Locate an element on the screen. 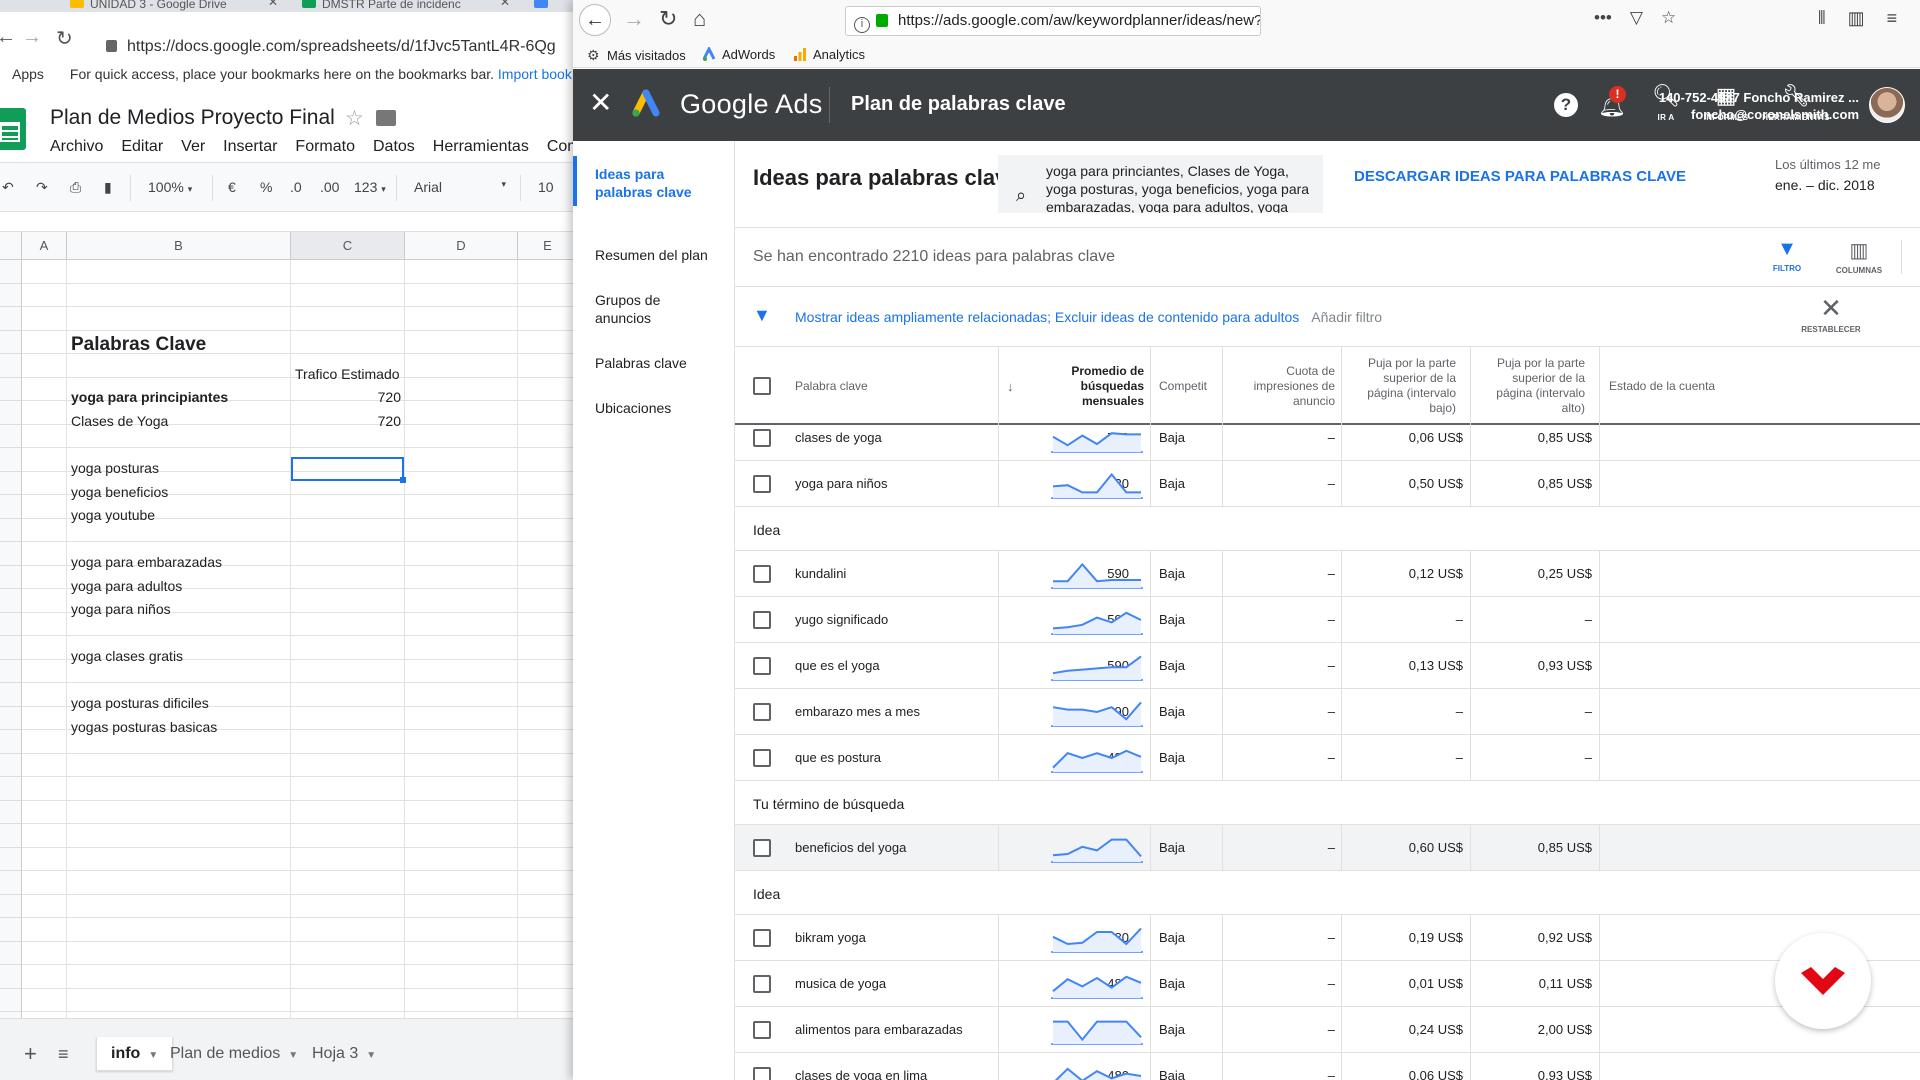 This screenshot has width=1920, height=1080. sidebar-item-resumen: Resumen del plan is located at coordinates (660, 255).